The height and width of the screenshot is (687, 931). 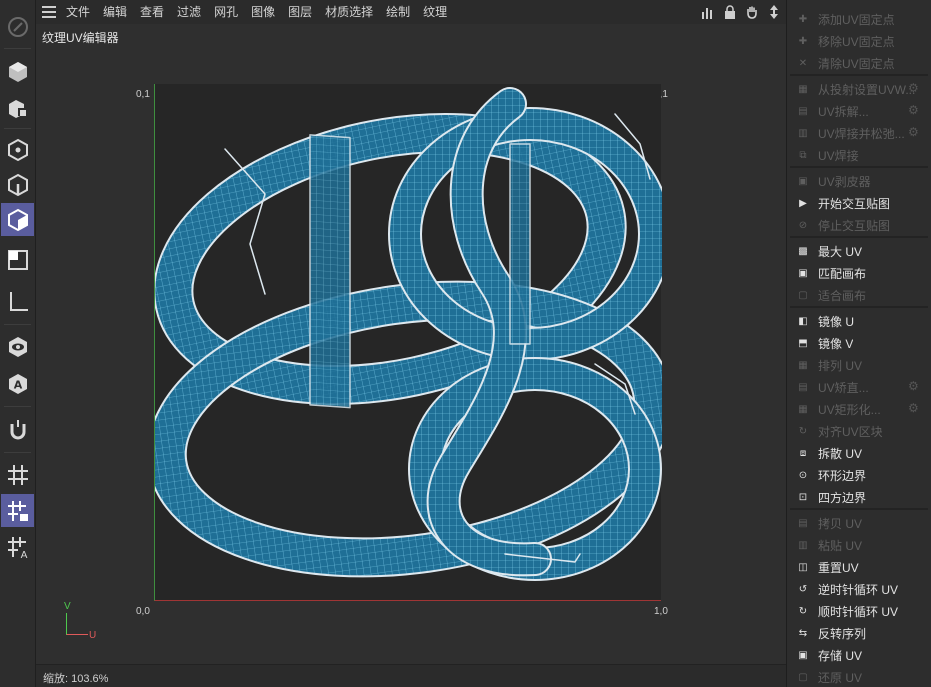 I want to click on hamburger-menu-icon, so click(x=49, y=12).